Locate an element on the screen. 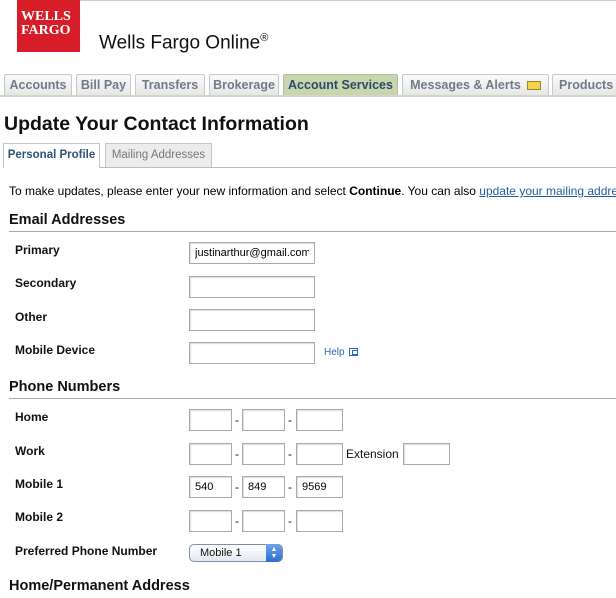  section-email-addresses: Email Addresses is located at coordinates (312, 222).